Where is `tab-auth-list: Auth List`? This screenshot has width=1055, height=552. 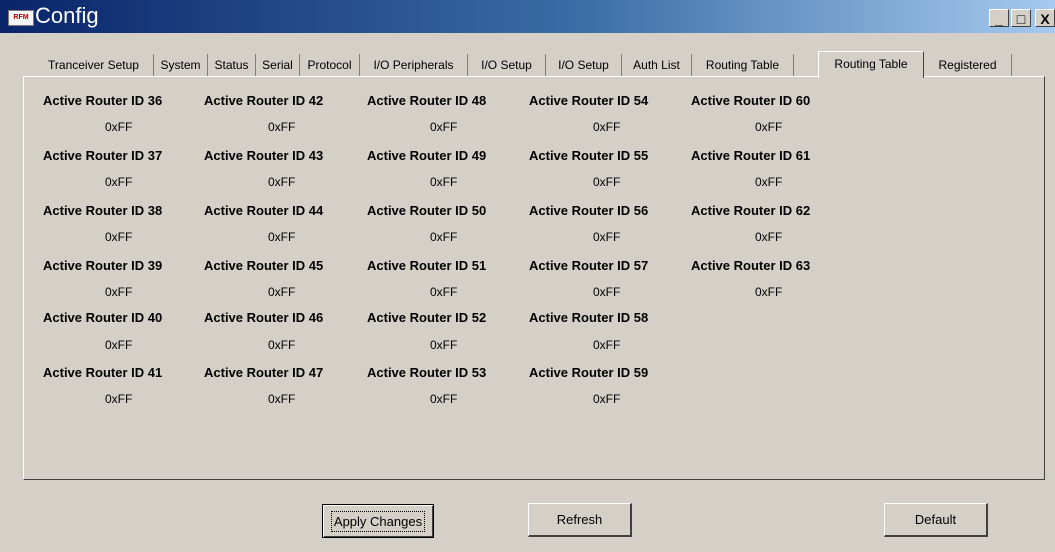
tab-auth-list: Auth List is located at coordinates (657, 65).